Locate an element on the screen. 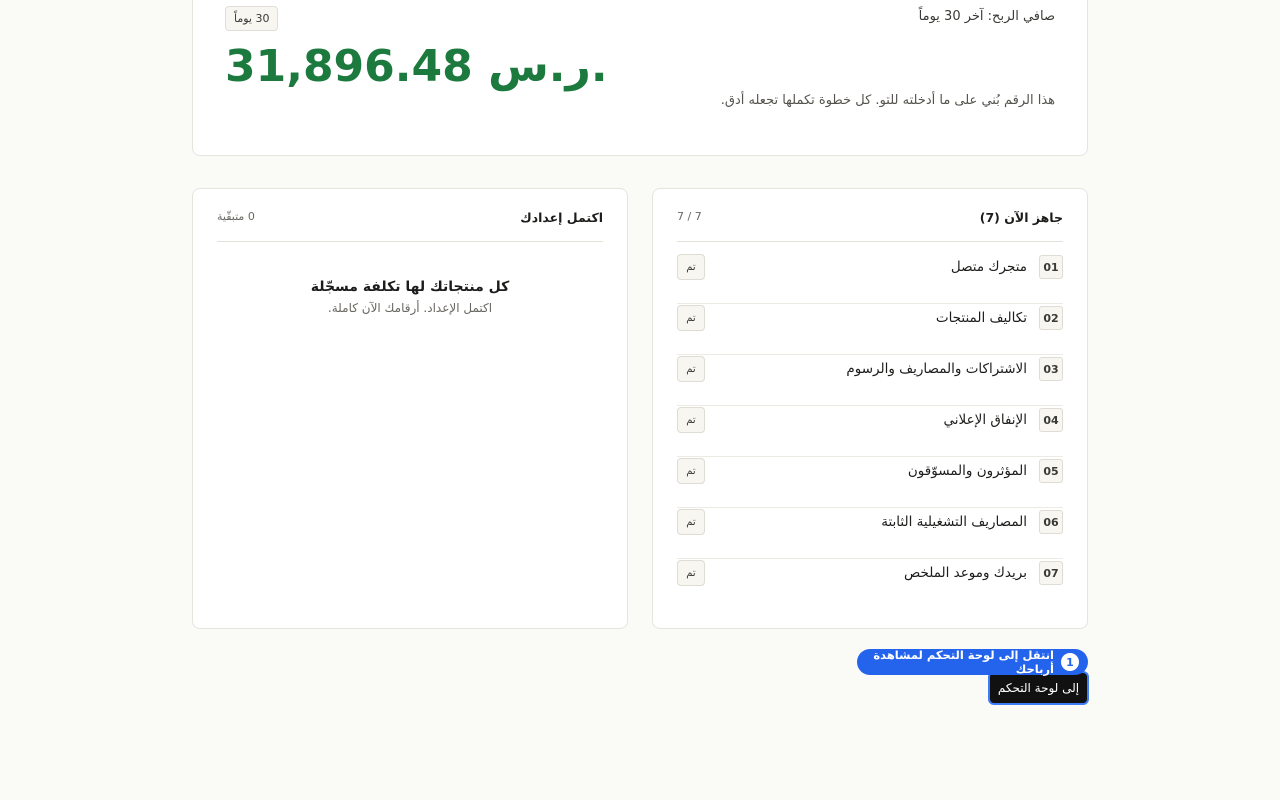 This screenshot has height=800, width=1280. step-label: المؤثرون والمسوّقون is located at coordinates (967, 471).